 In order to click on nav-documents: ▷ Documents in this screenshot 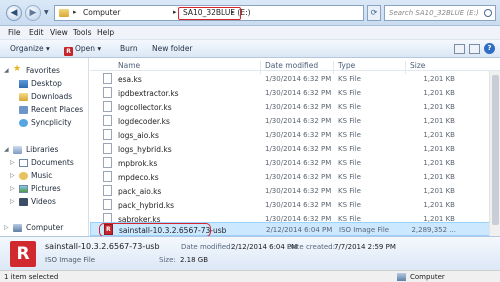, I will do `click(44, 163)`.